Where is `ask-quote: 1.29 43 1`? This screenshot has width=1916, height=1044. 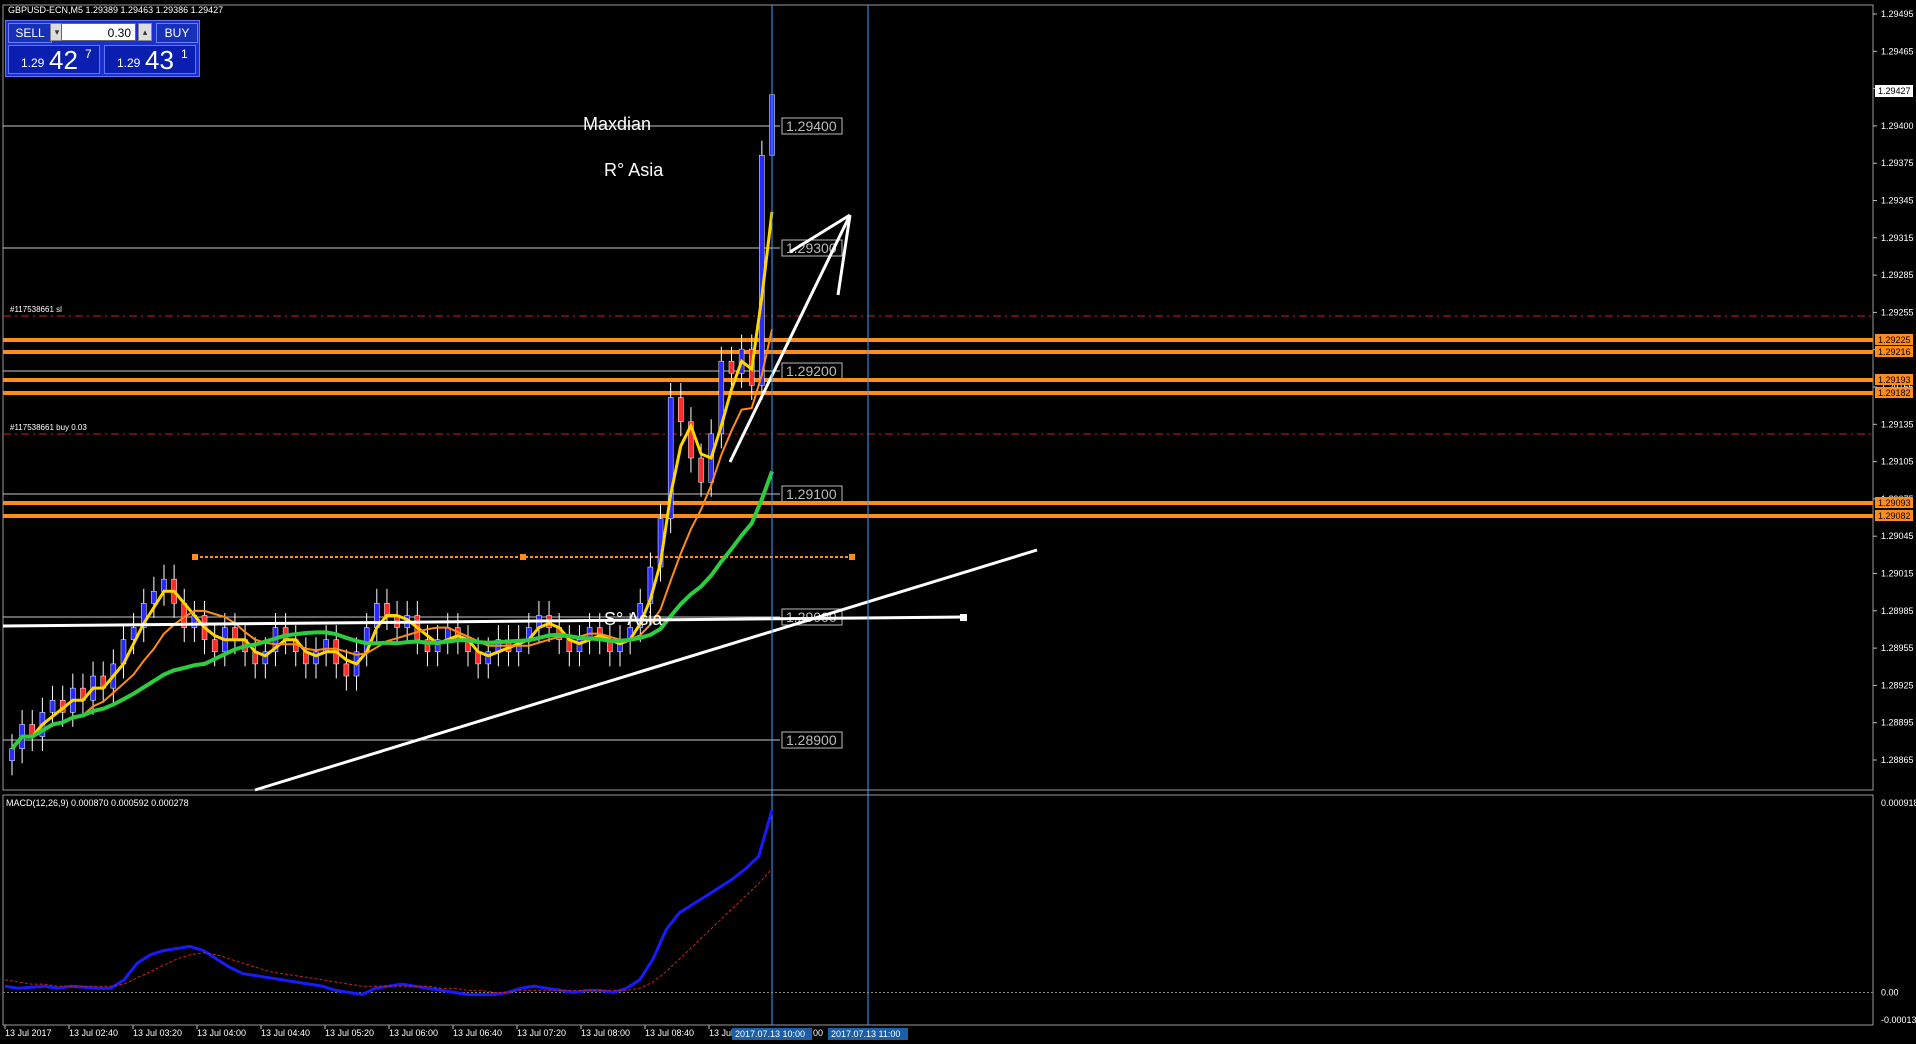
ask-quote: 1.29 43 1 is located at coordinates (150, 59).